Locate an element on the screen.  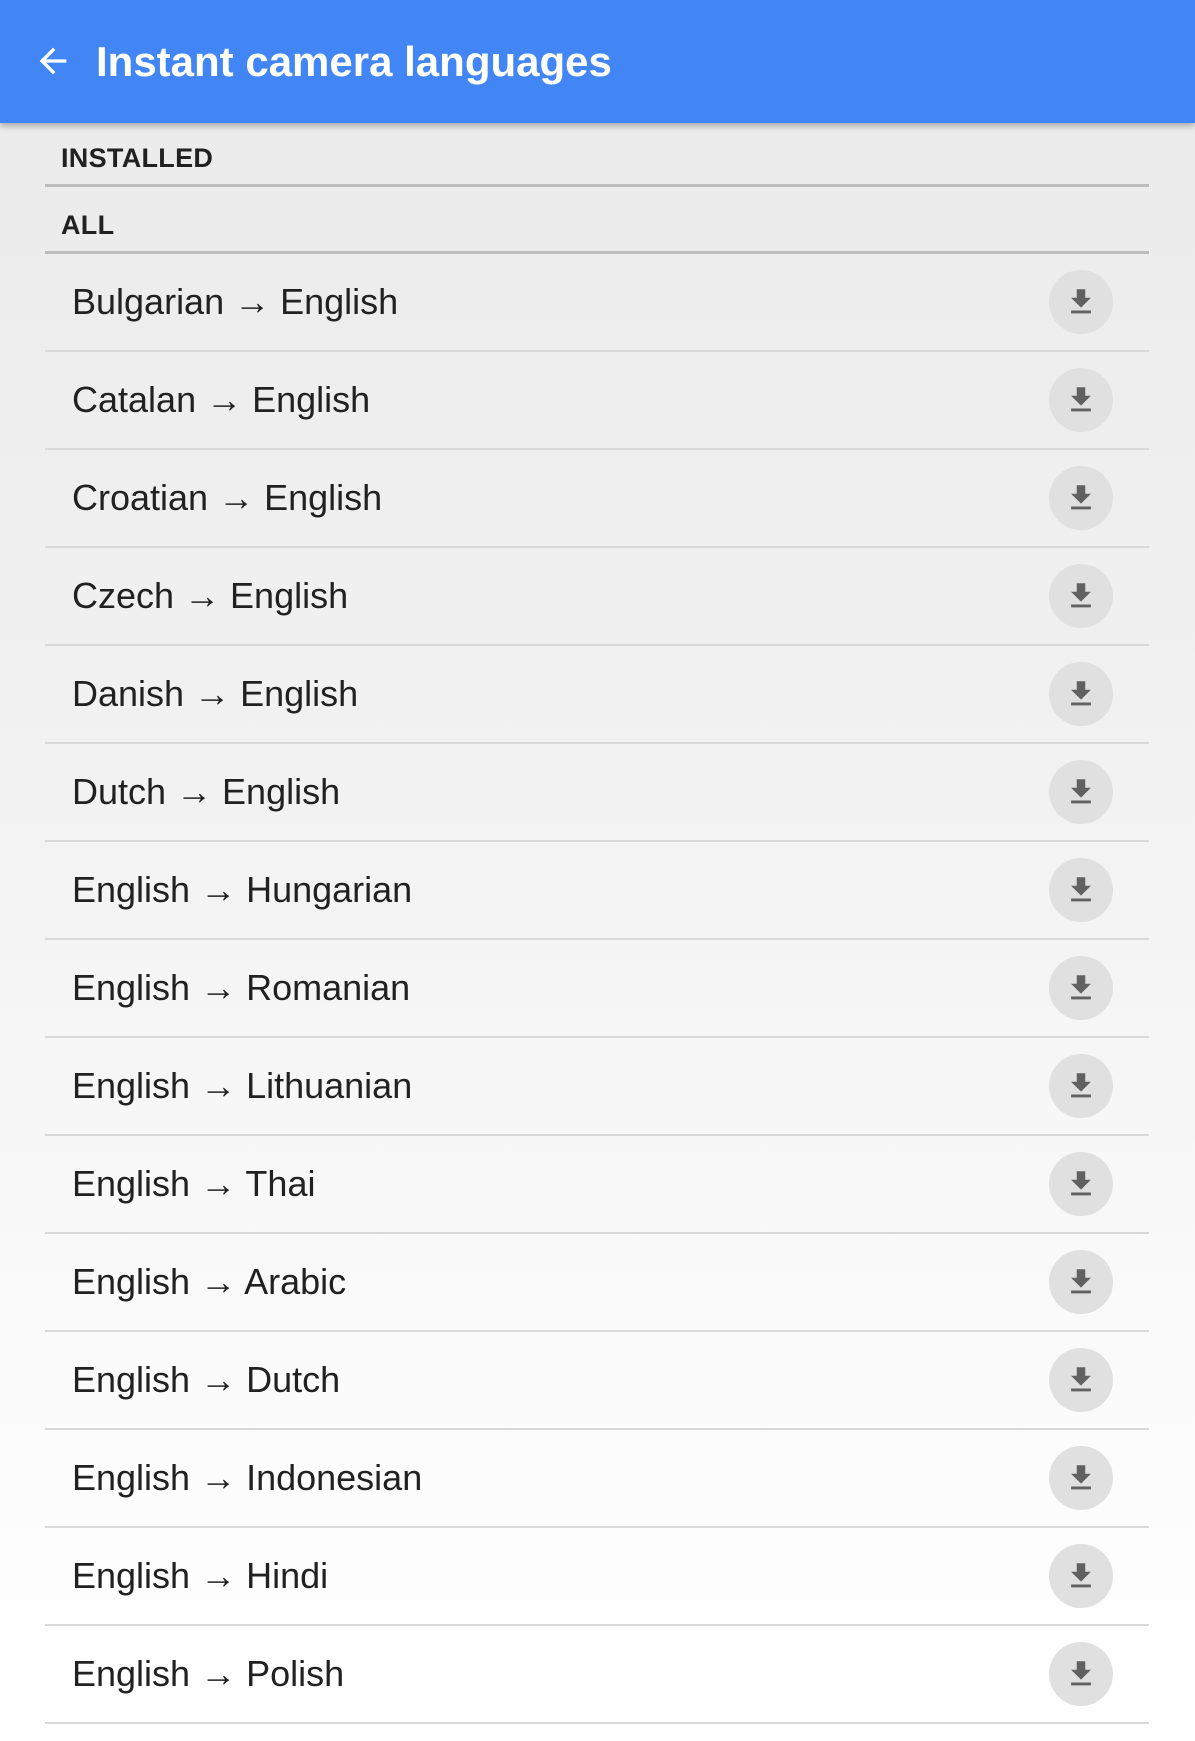
language-pair-label: English → Hungarian is located at coordinates (242, 889).